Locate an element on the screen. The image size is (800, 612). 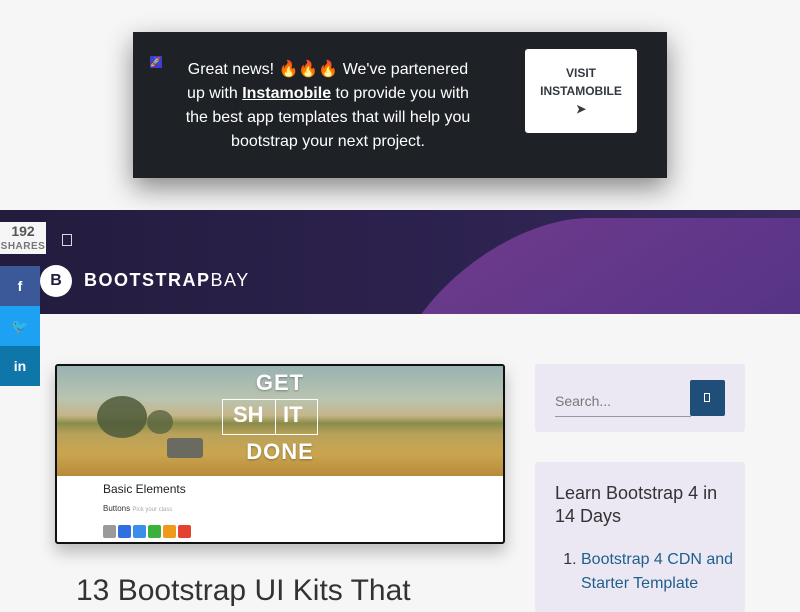
header-decoration is located at coordinates (565, 266).